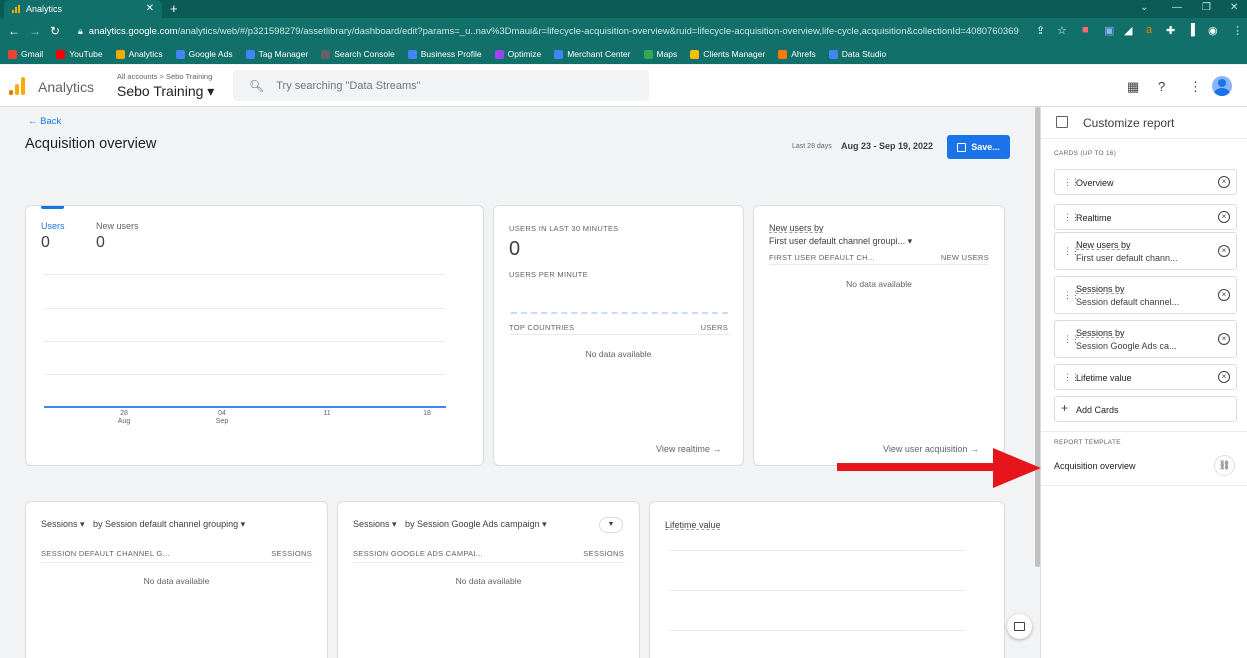  I want to click on bookmark-item: YouTube, so click(79, 54).